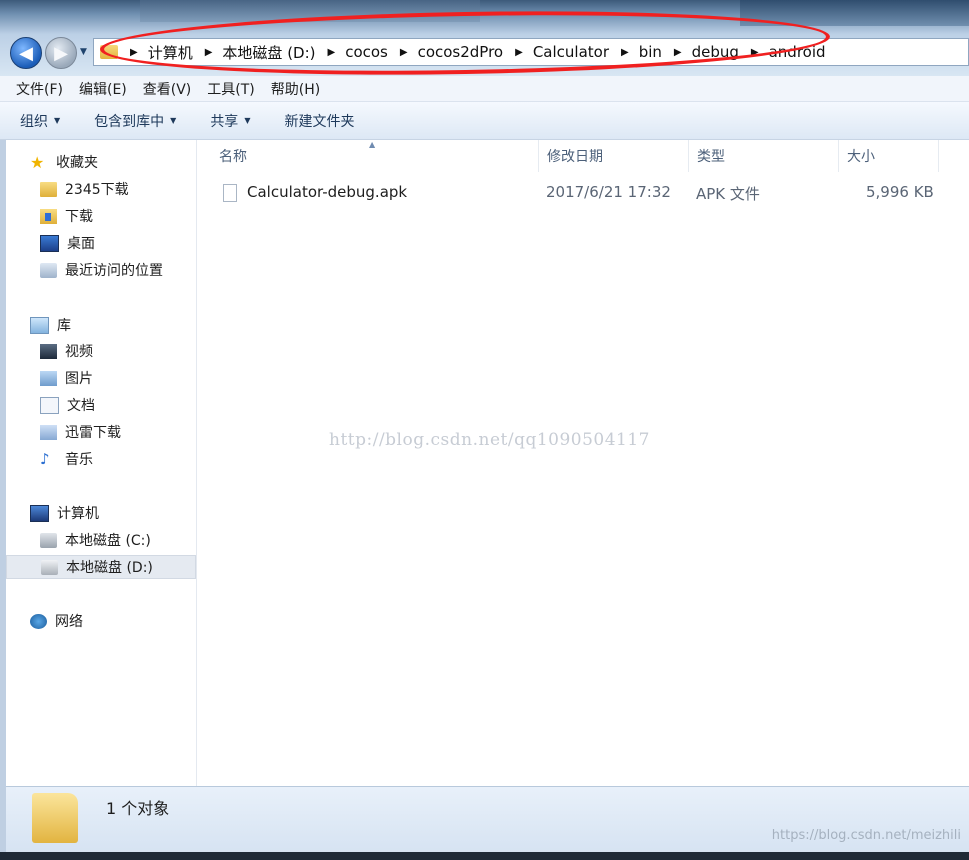  Describe the element at coordinates (79, 379) in the screenshot. I see `nav-label: 图片` at that location.